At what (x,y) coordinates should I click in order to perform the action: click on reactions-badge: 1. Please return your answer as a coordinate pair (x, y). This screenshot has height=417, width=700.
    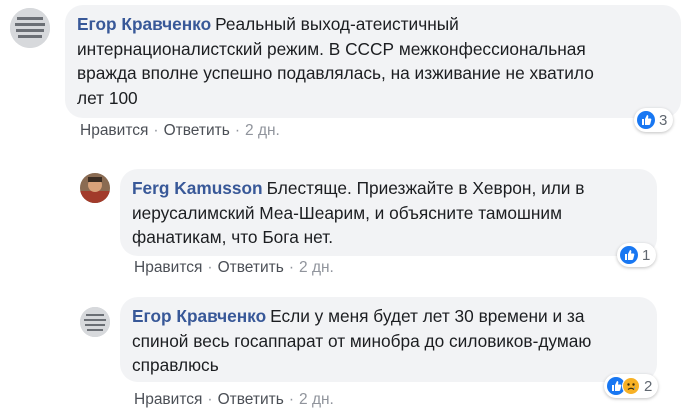
    Looking at the image, I should click on (637, 255).